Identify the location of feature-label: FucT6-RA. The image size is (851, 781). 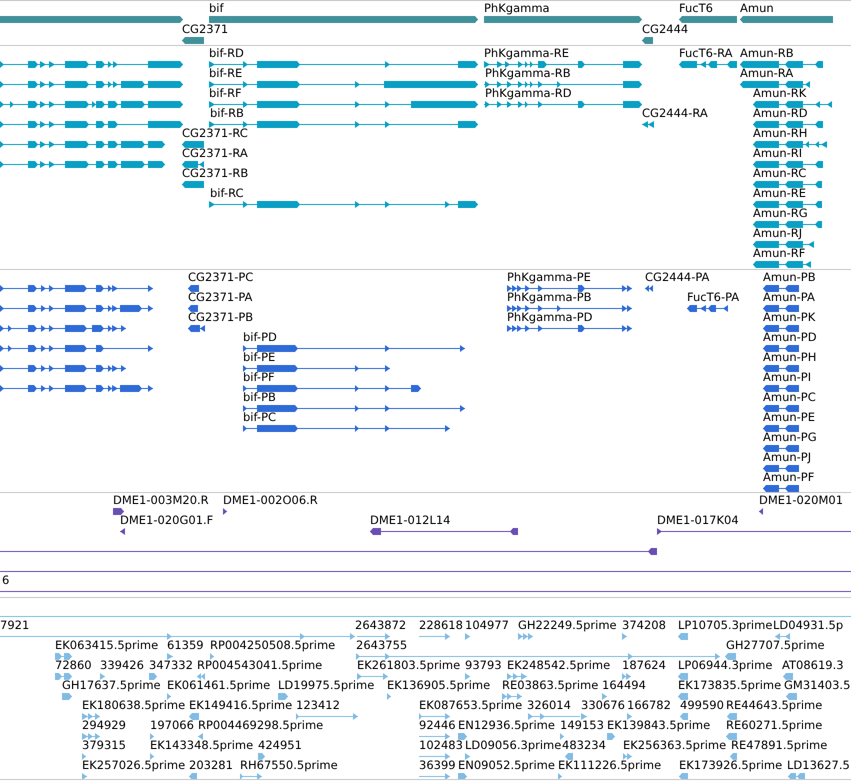
(705, 53).